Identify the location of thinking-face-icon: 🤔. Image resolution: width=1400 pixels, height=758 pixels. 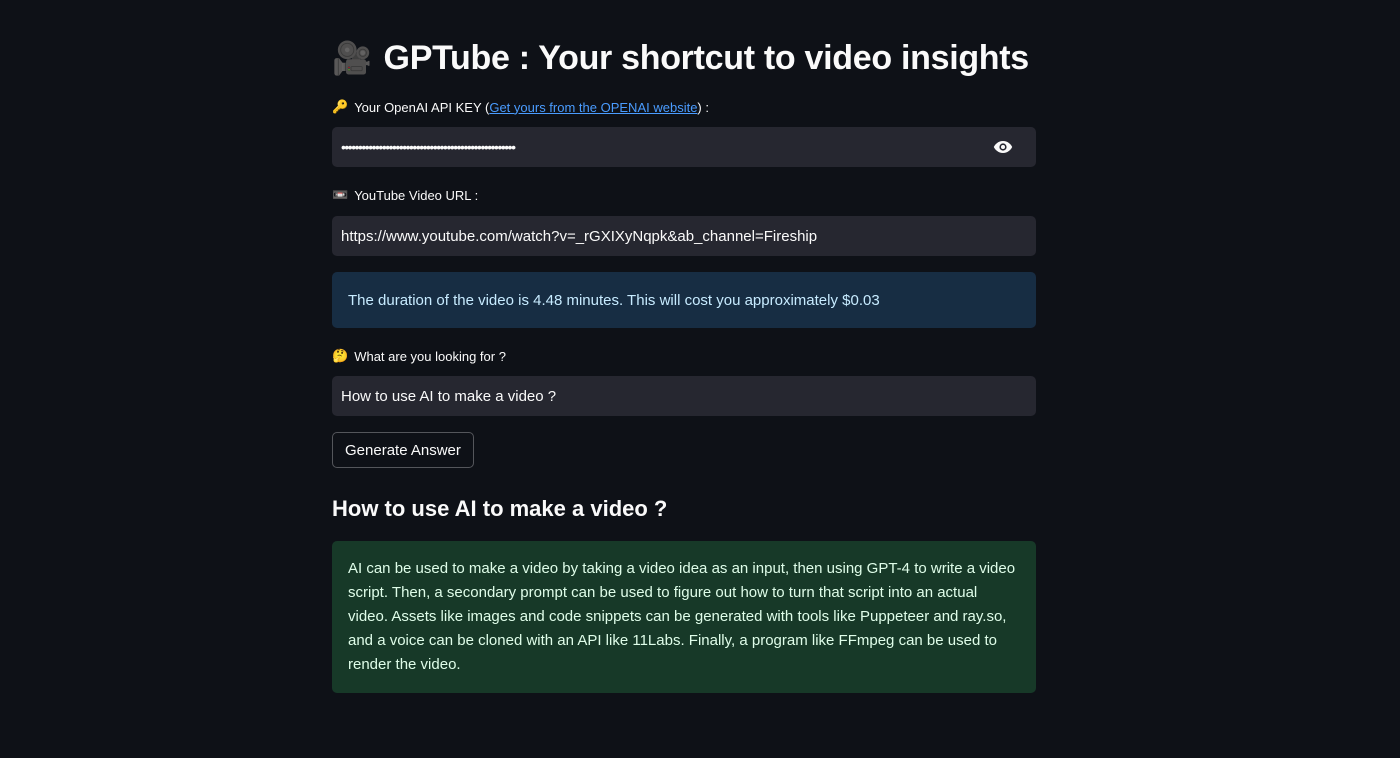
(340, 355).